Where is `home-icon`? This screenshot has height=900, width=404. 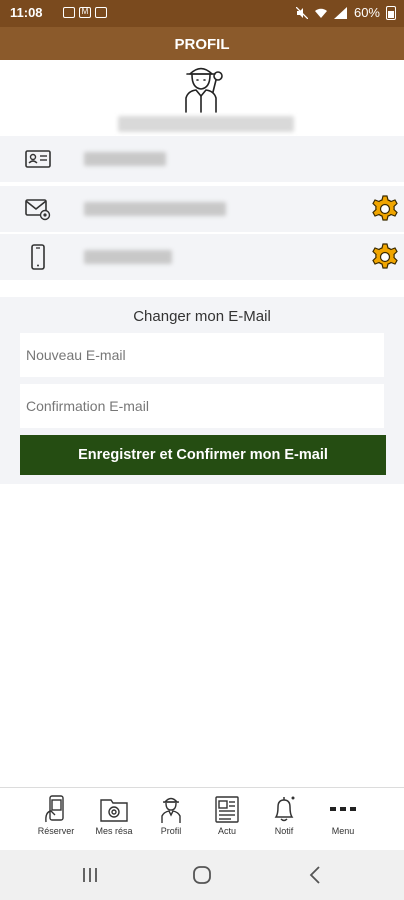 home-icon is located at coordinates (202, 875).